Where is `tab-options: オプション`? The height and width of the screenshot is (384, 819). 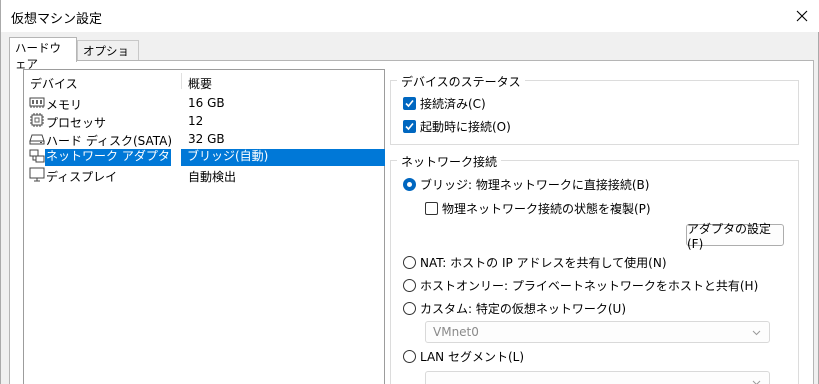 tab-options: オプション is located at coordinates (108, 57).